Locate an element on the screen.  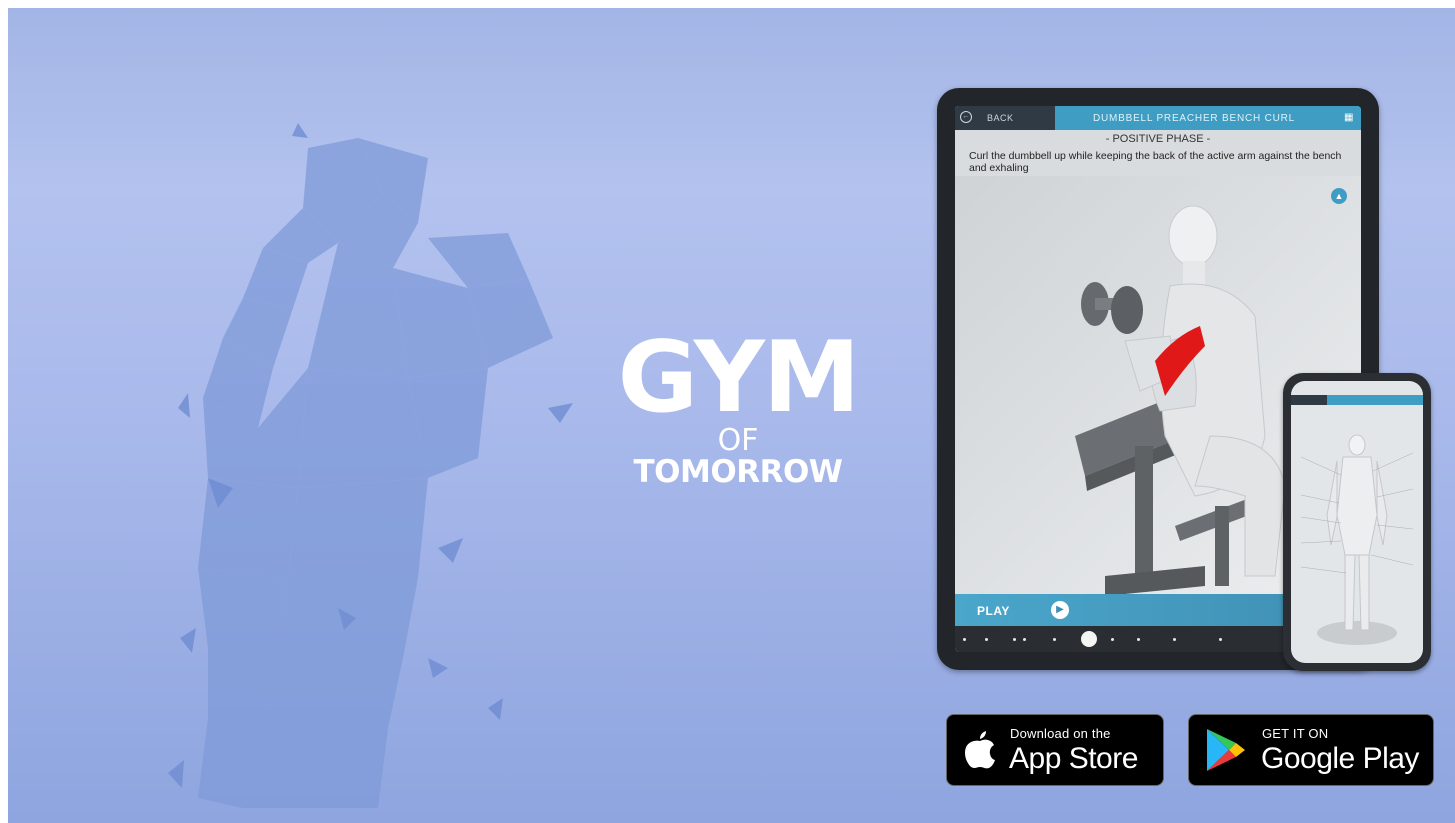
back-button-label: BACK is located at coordinates (1000, 118).